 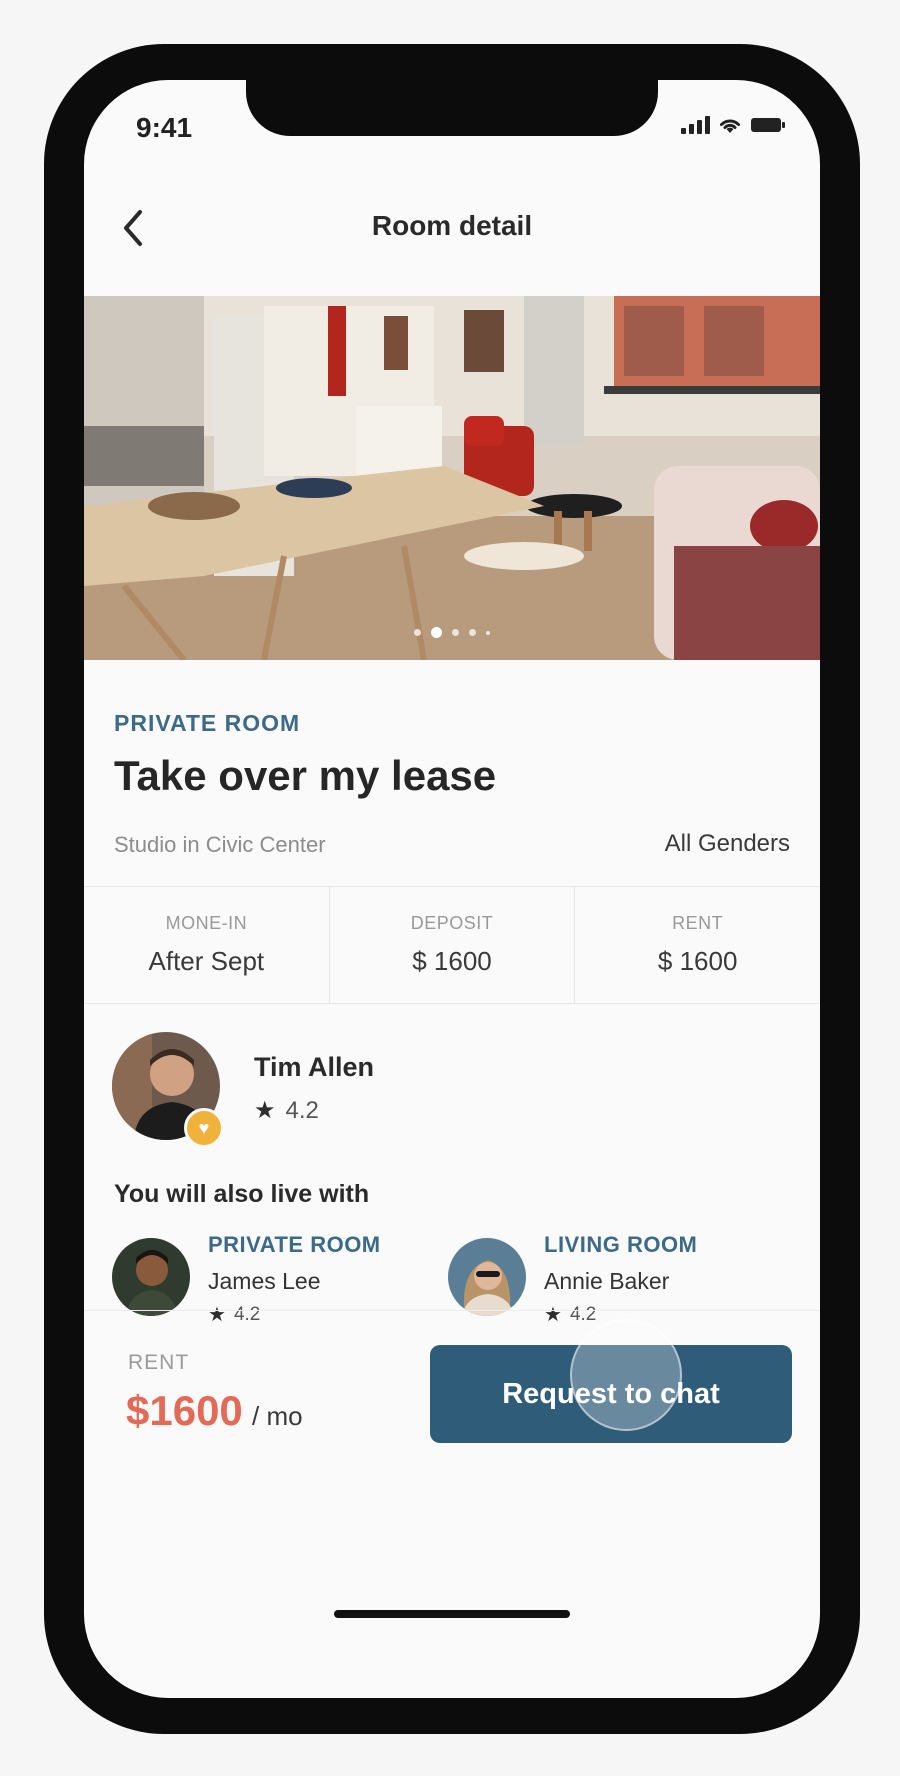 I want to click on listing-title: Take over my lease, so click(x=305, y=775).